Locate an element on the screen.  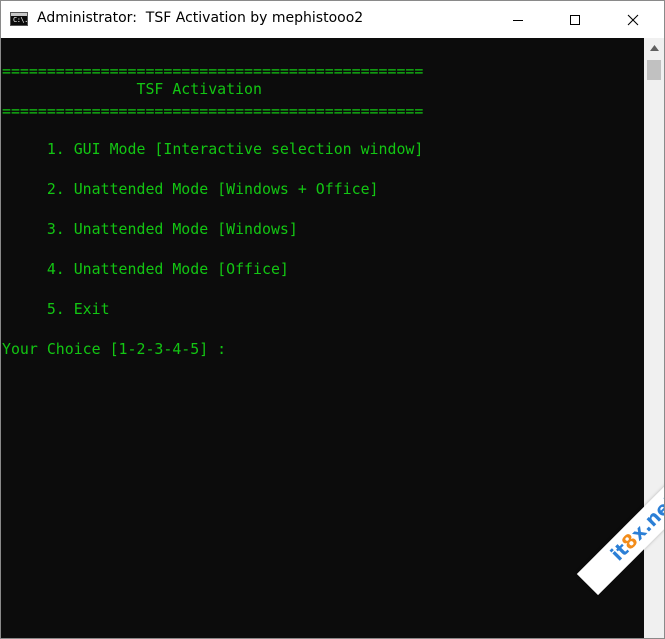
menu-option-office: 4. Unattended Mode [Office] is located at coordinates (145, 269).